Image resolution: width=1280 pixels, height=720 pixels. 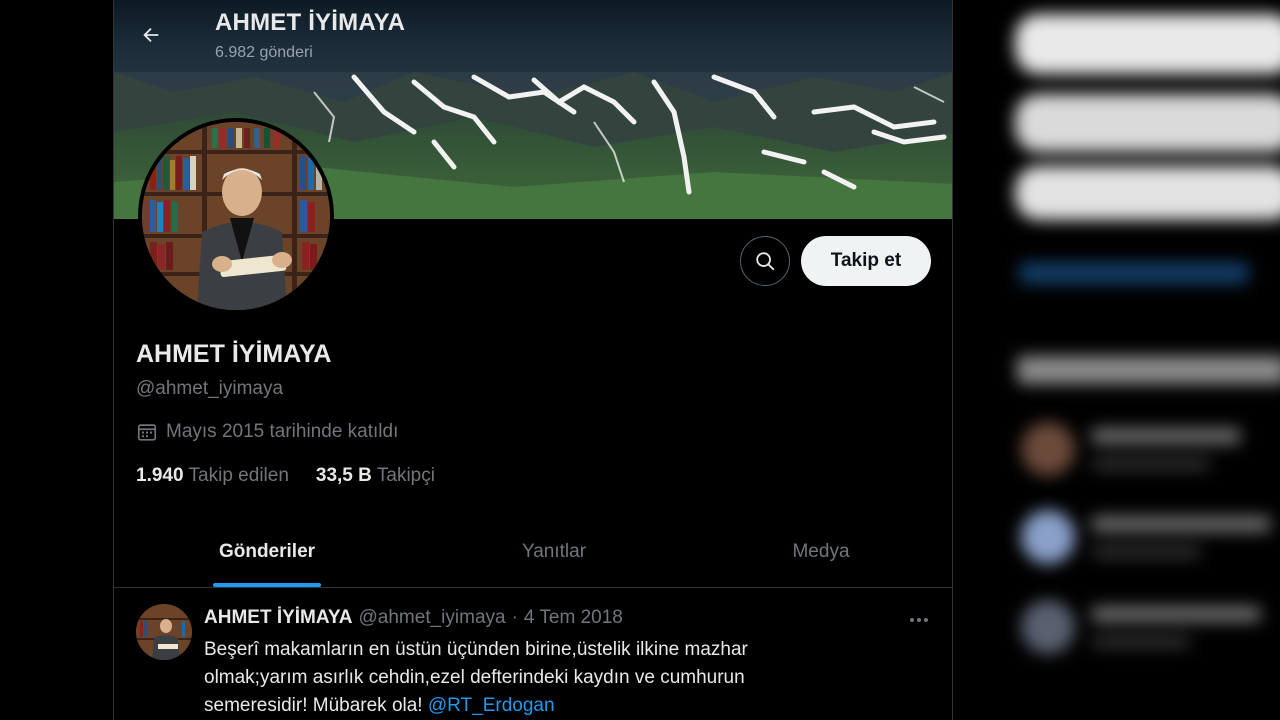 I want to click on search-icon, so click(x=765, y=261).